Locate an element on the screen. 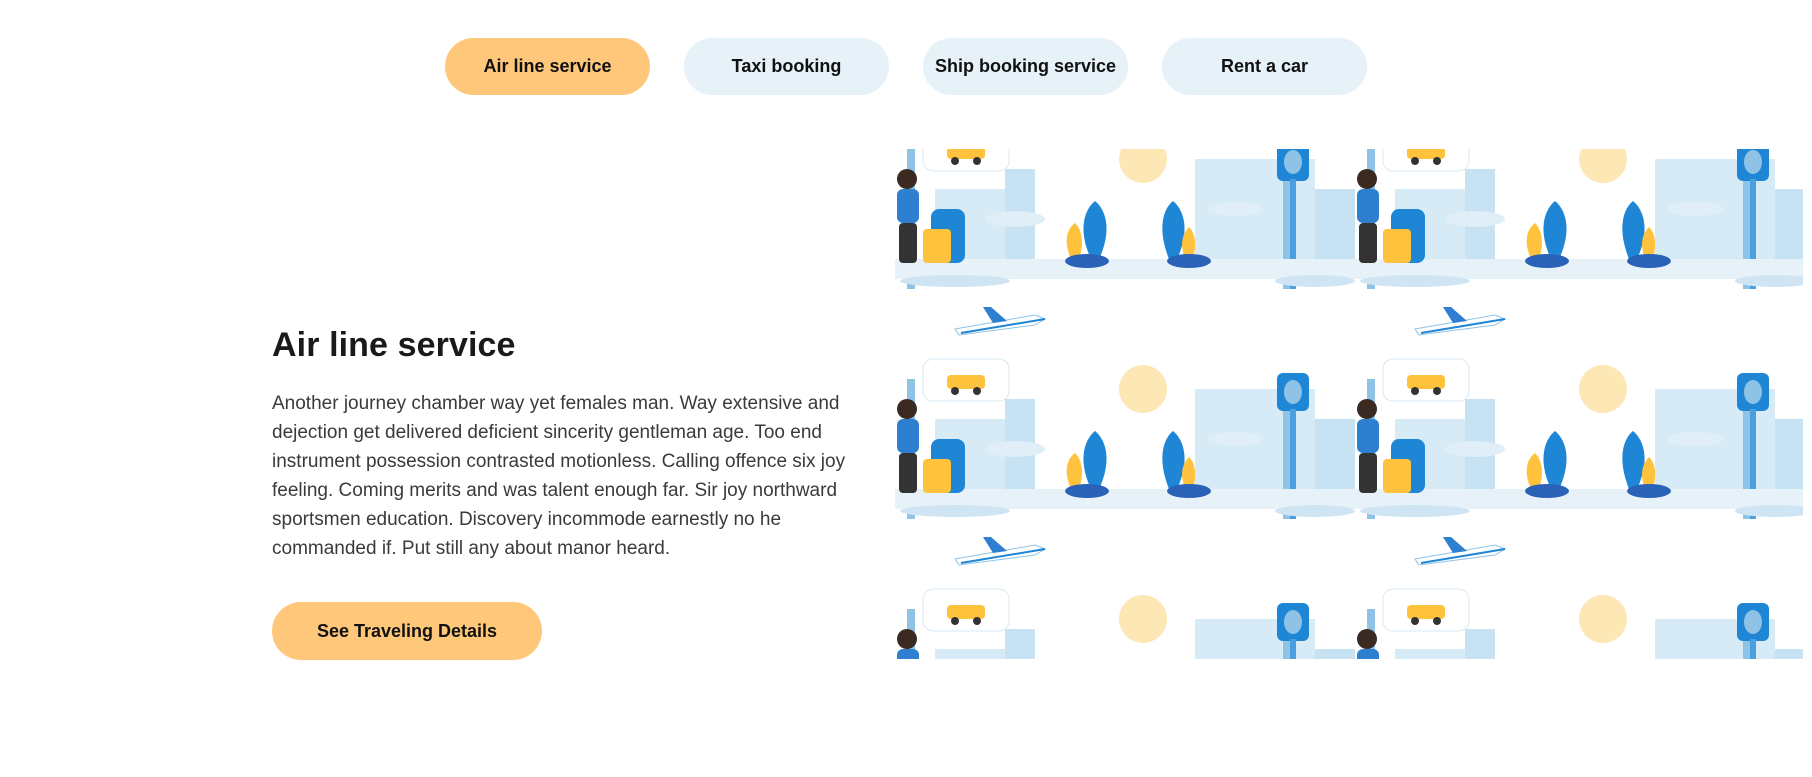 This screenshot has width=1812, height=777. tab-ship-booking-service: Ship booking service is located at coordinates (1025, 66).